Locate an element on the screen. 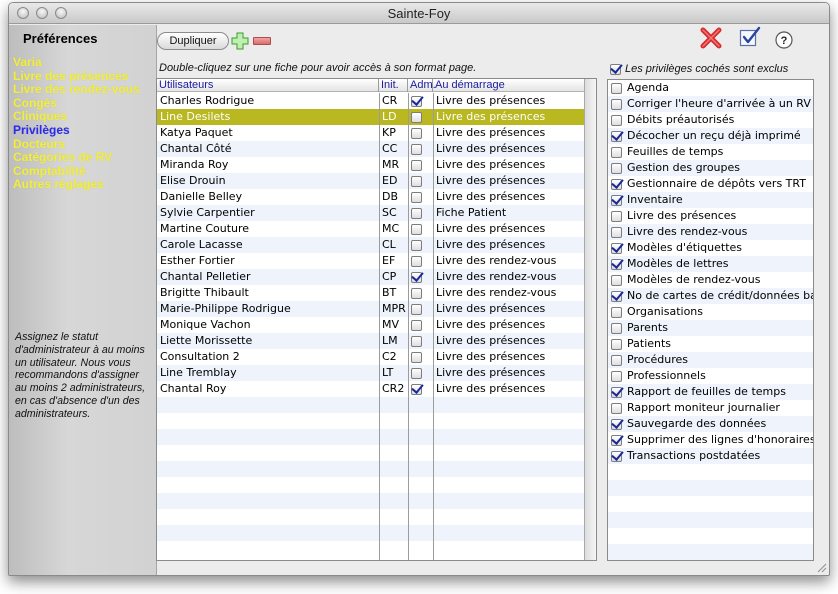 Image resolution: width=838 pixels, height=594 pixels. table-row: Chantal Côté CC Livre des présences is located at coordinates (371, 149).